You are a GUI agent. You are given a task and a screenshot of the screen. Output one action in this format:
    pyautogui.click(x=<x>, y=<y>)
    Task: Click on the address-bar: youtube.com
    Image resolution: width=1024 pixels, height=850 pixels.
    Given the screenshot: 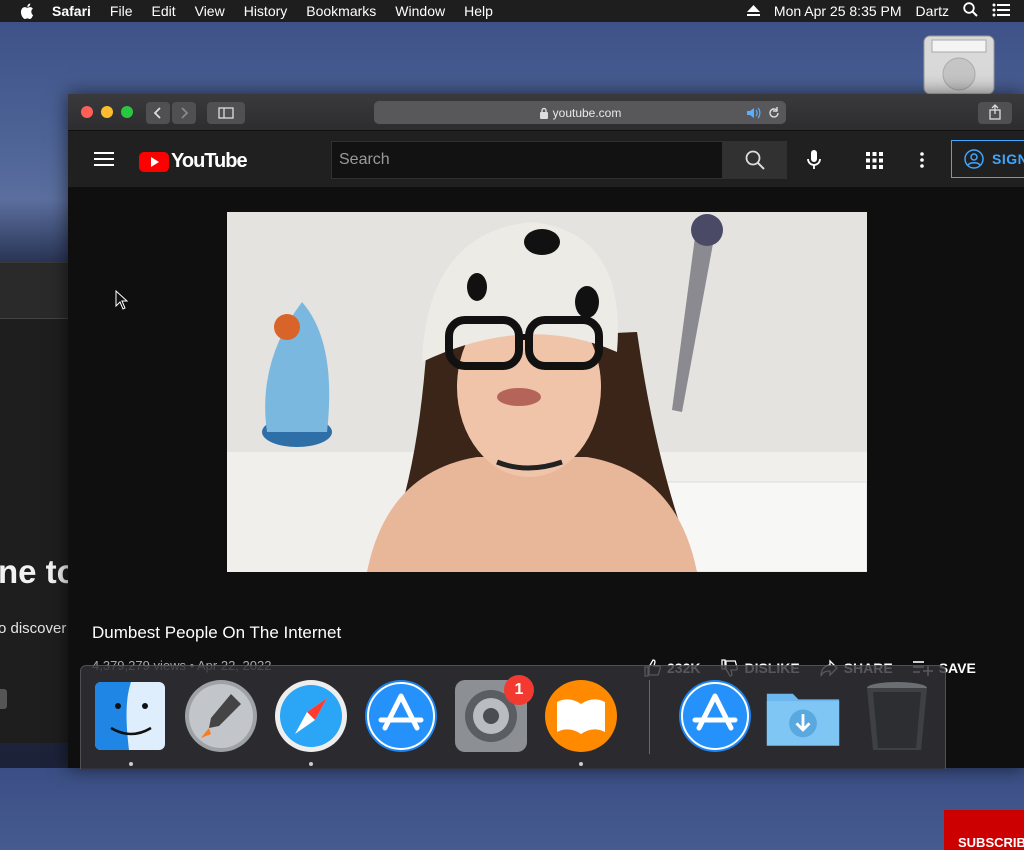 What is the action you would take?
    pyautogui.click(x=580, y=112)
    